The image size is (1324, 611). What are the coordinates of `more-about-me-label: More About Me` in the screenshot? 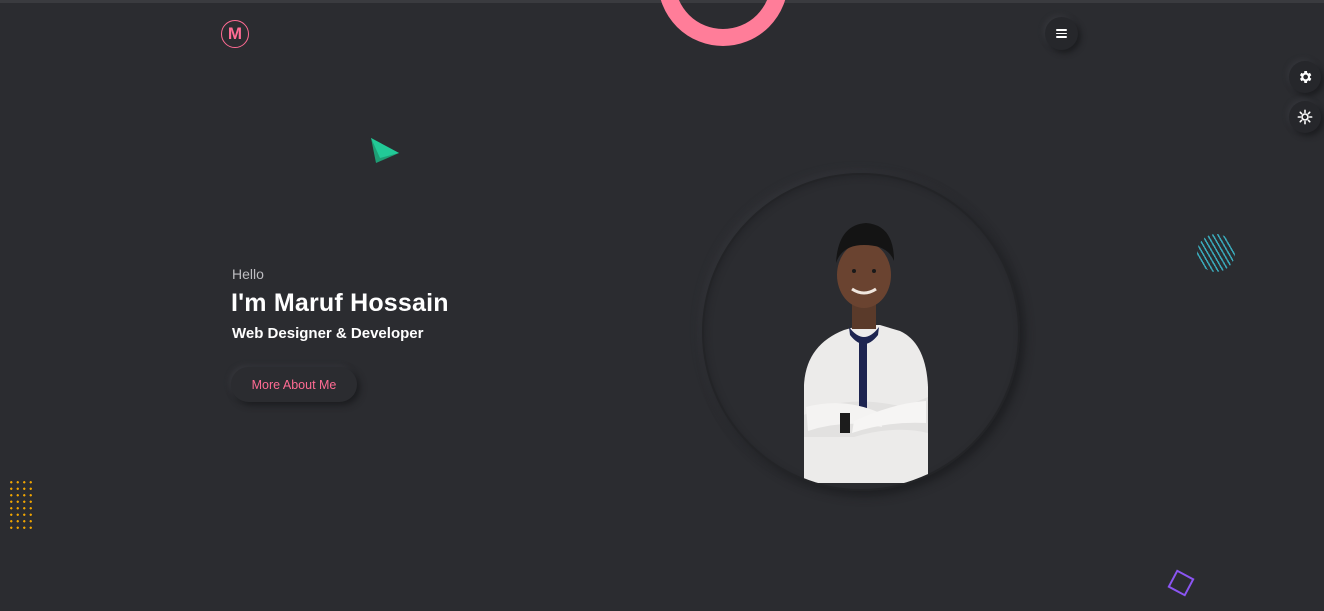 It's located at (294, 384).